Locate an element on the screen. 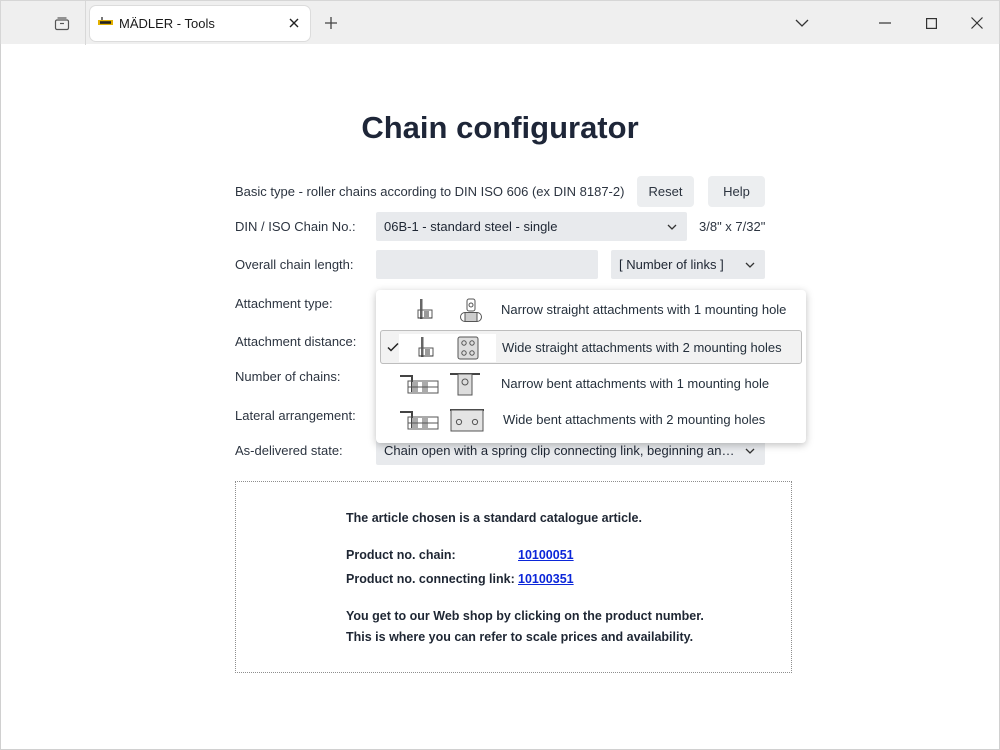 This screenshot has height=750, width=1000. attachment-type-label: Attachment type: is located at coordinates (284, 303).